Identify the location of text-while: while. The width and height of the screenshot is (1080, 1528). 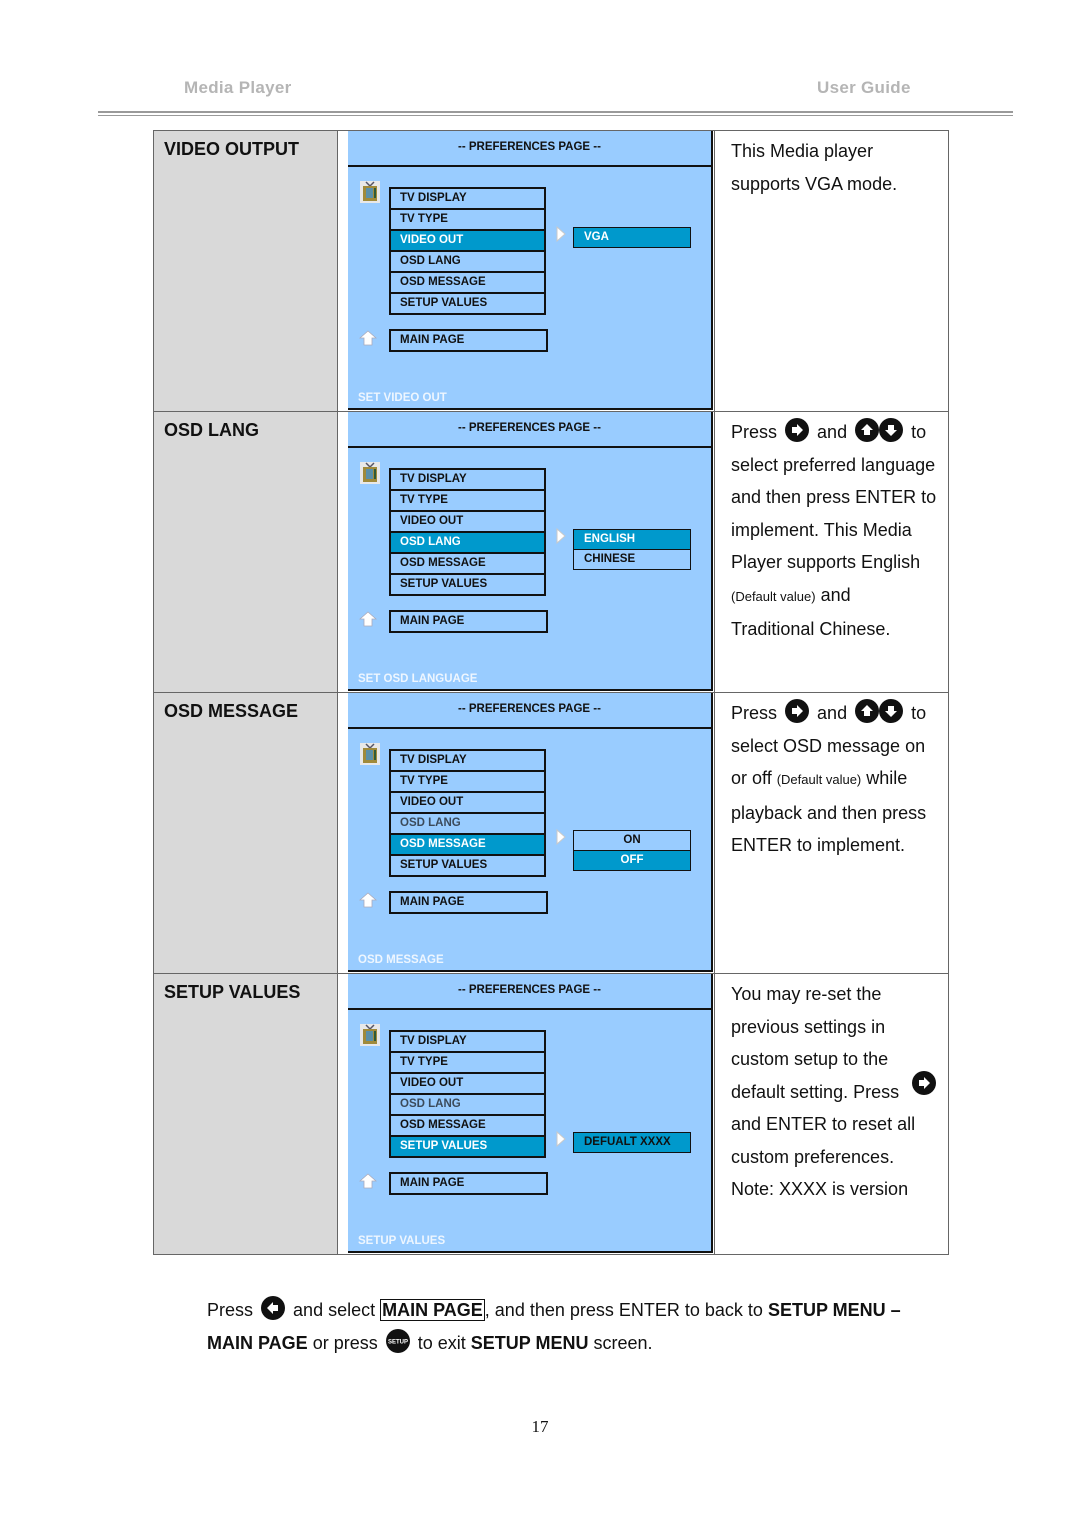
(887, 778).